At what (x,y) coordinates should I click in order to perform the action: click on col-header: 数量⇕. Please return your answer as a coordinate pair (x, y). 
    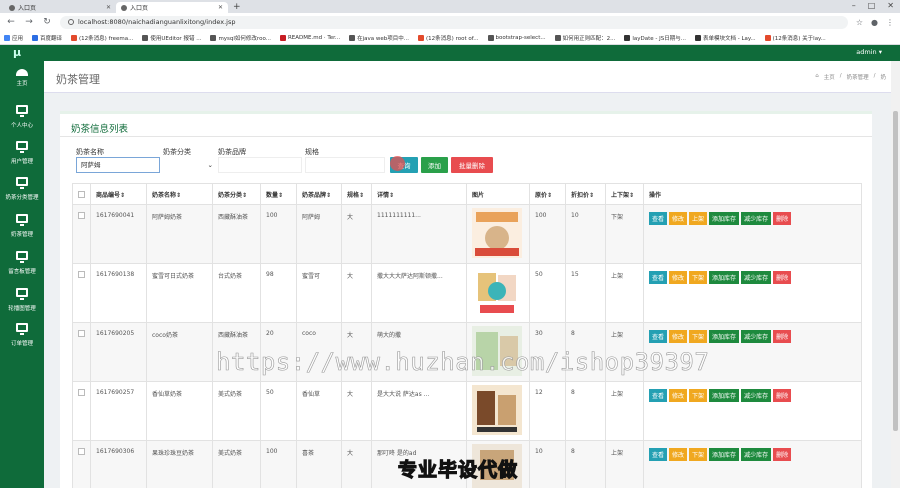
    Looking at the image, I should click on (278, 194).